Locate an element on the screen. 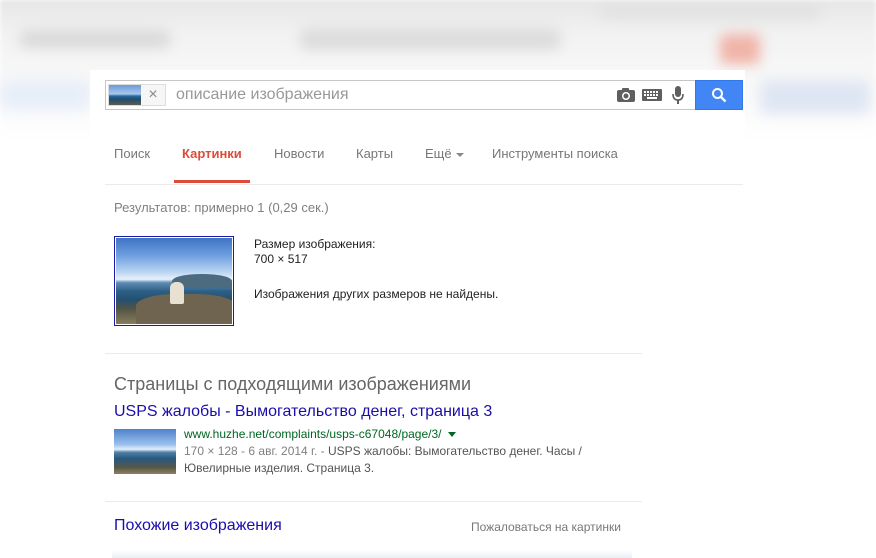  keyboard-icon is located at coordinates (652, 95).